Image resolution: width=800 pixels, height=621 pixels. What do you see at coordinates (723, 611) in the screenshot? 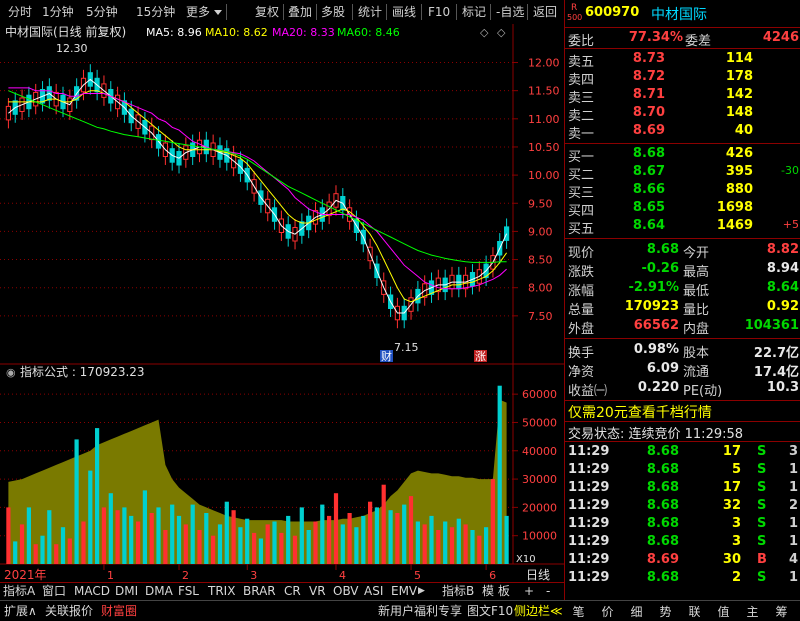
I see `tab-value: 值` at bounding box center [723, 611].